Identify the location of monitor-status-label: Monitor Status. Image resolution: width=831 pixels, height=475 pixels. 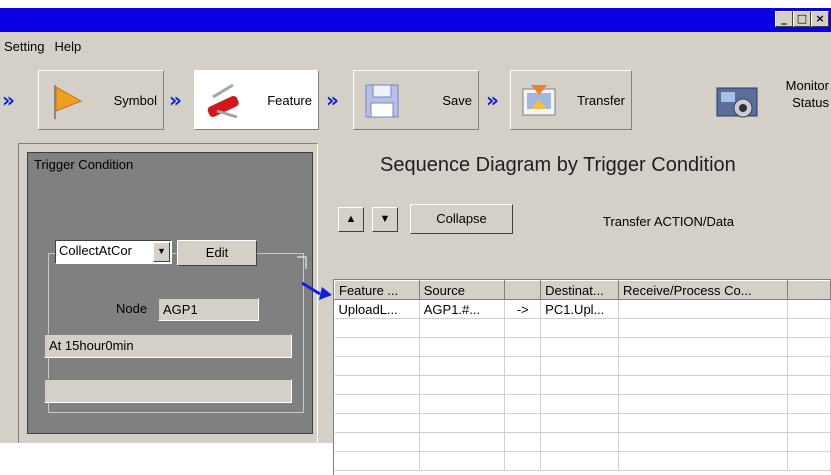
(807, 94).